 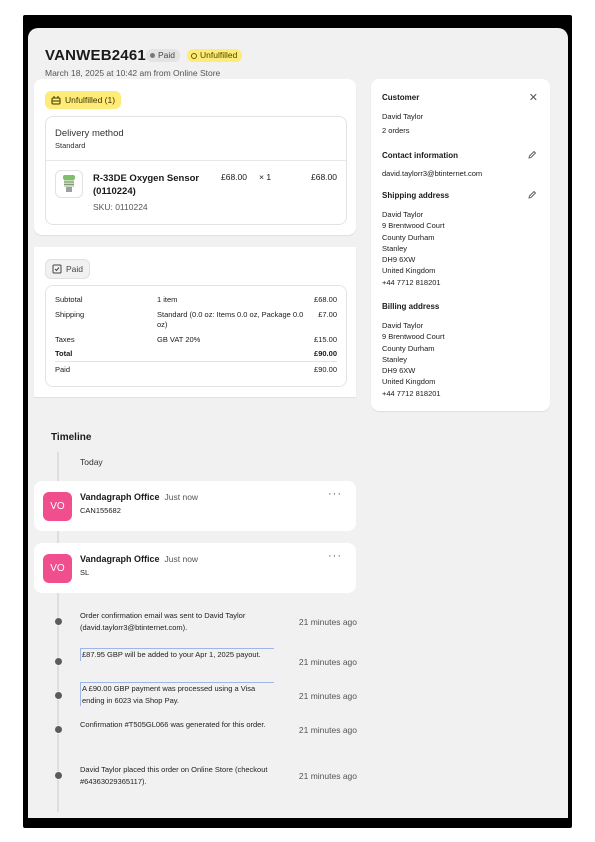 I want to click on checkbox-icon, so click(x=57, y=269).